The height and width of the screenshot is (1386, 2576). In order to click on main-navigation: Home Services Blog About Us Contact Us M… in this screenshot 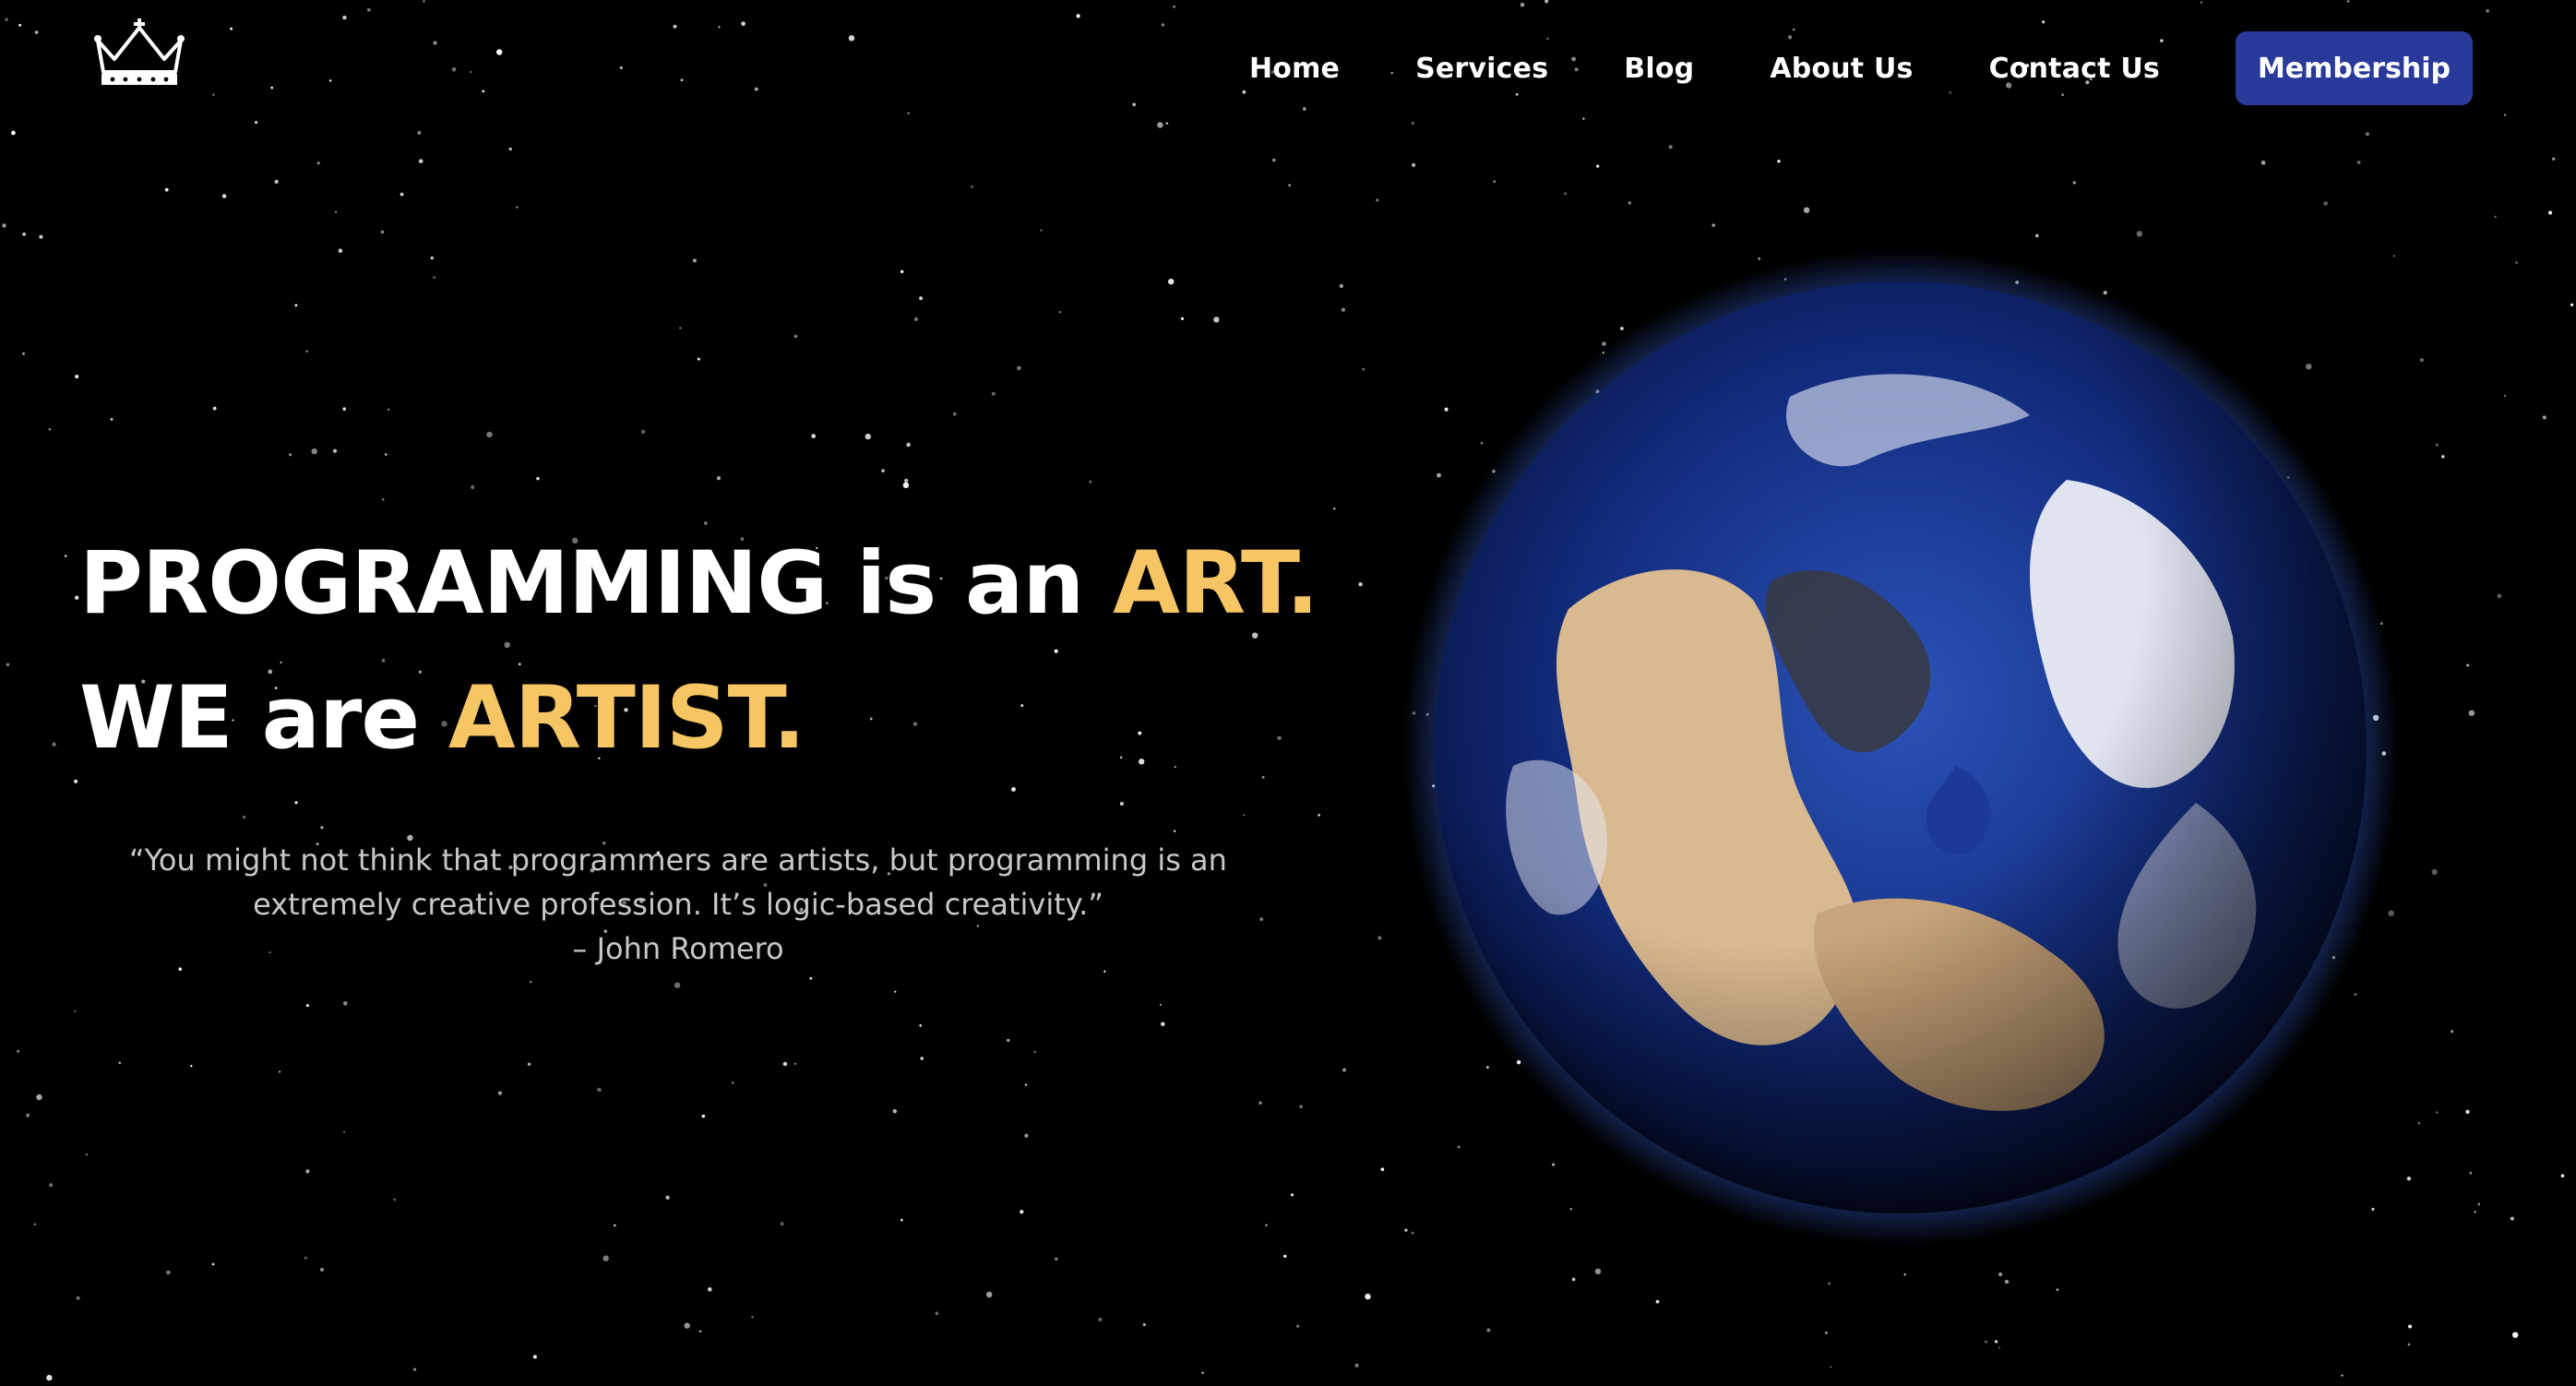, I will do `click(1912, 68)`.